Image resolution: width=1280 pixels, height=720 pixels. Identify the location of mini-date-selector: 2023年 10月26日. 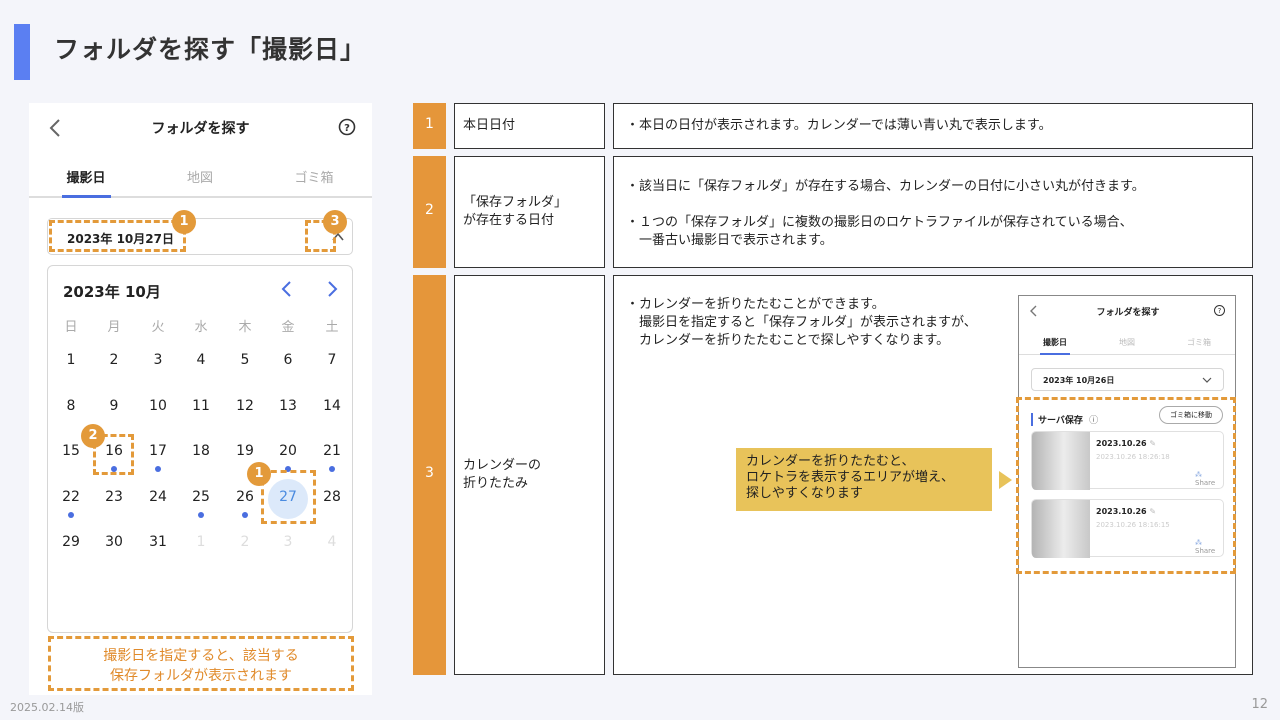
(1127, 379).